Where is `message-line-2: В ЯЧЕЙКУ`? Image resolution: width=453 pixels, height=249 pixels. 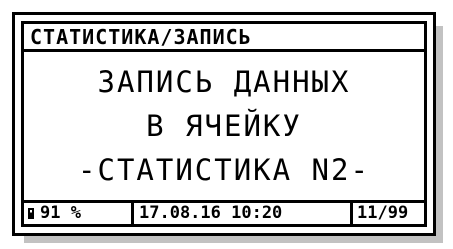 message-line-2: В ЯЧЕЙКУ is located at coordinates (224, 126).